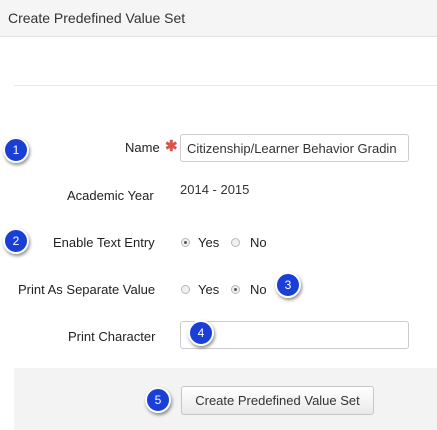 This screenshot has height=430, width=437. Describe the element at coordinates (235, 242) in the screenshot. I see `enable-text-entry-no-radio` at that location.